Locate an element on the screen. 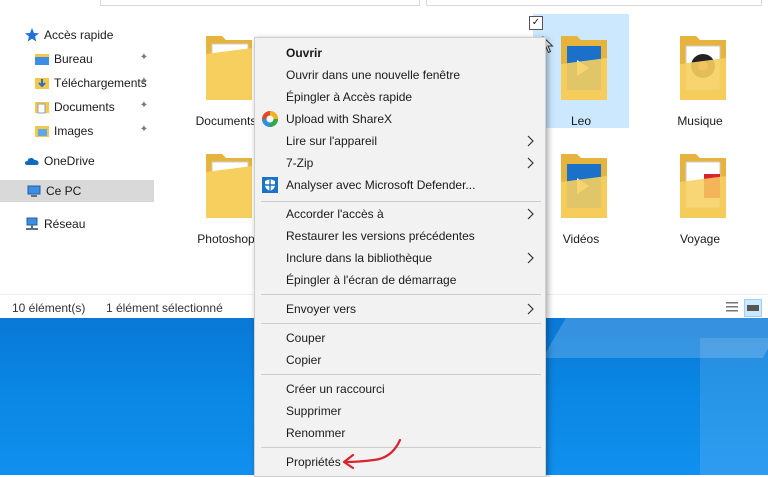 This screenshot has width=768, height=477. menu-item-inclure-bibliotheque: Inclure dans la bibliothèque is located at coordinates (400, 258).